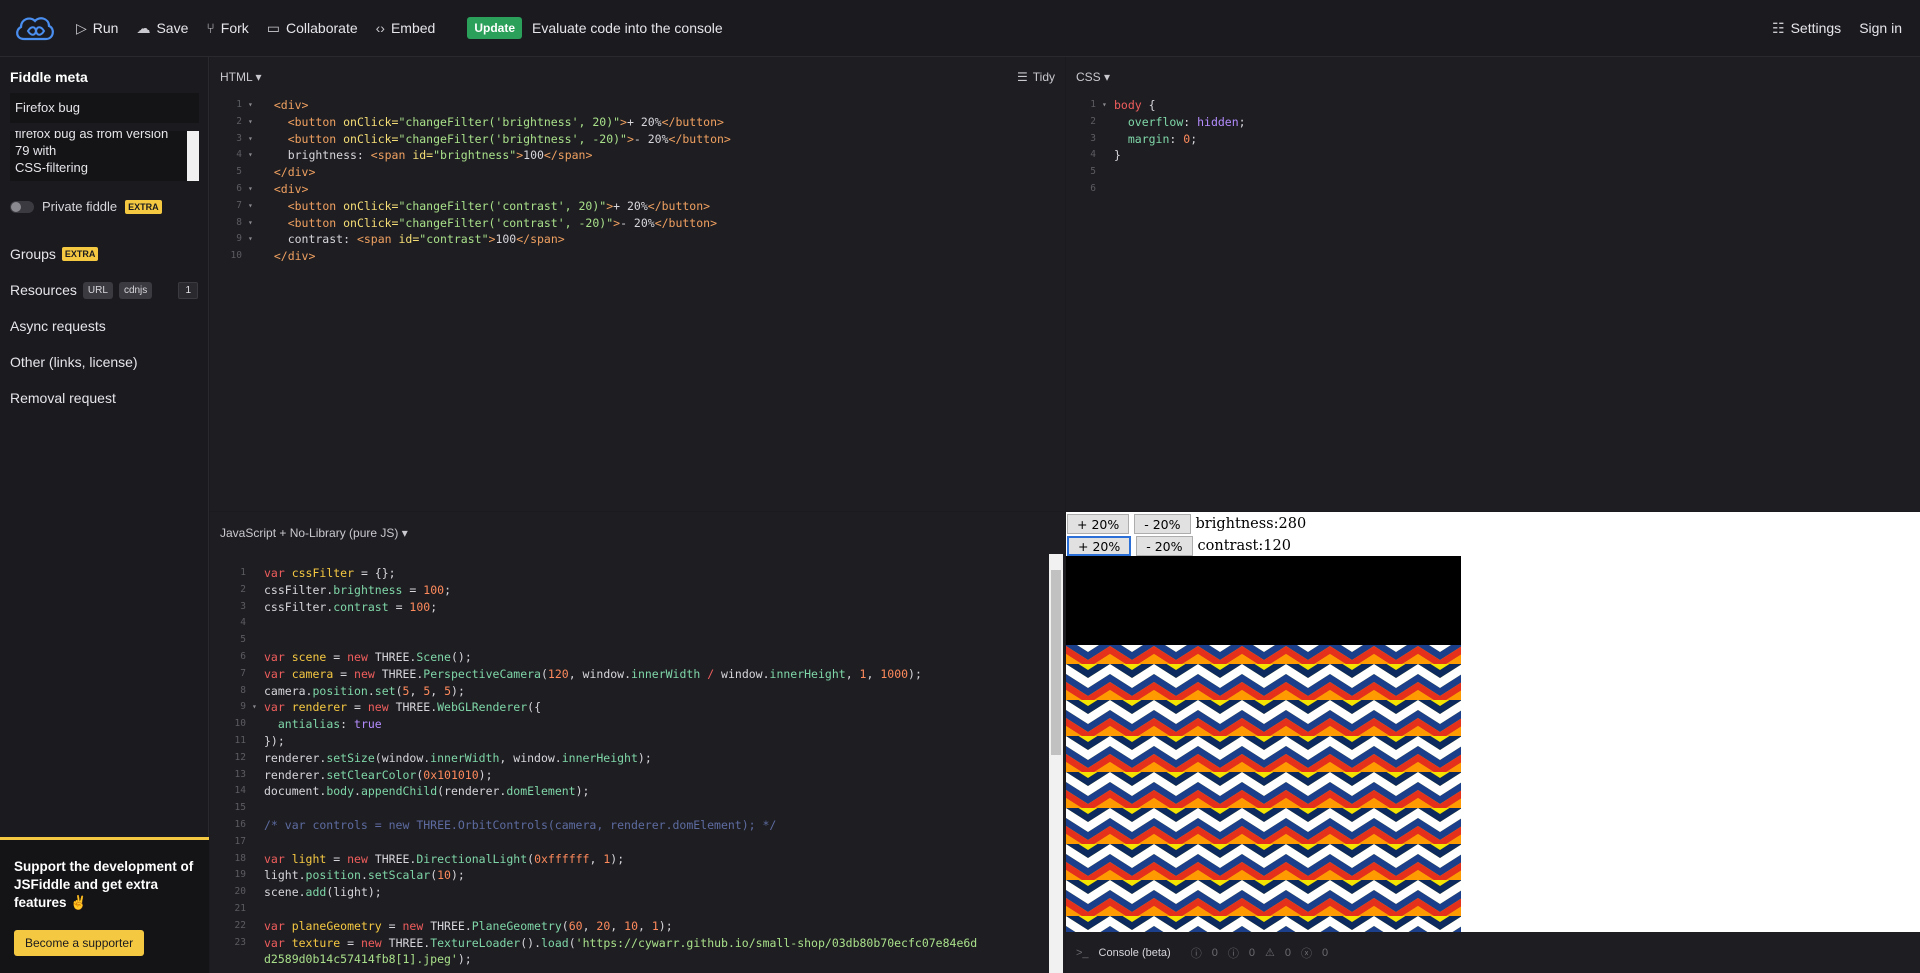 Image resolution: width=1920 pixels, height=973 pixels. Describe the element at coordinates (188, 290) in the screenshot. I see `resources-count: 1` at that location.